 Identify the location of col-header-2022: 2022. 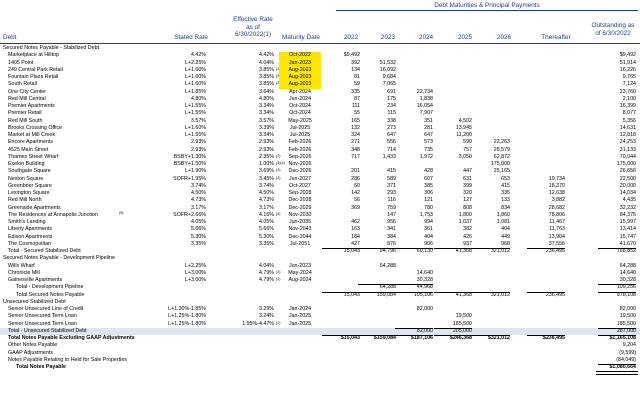
(351, 37).